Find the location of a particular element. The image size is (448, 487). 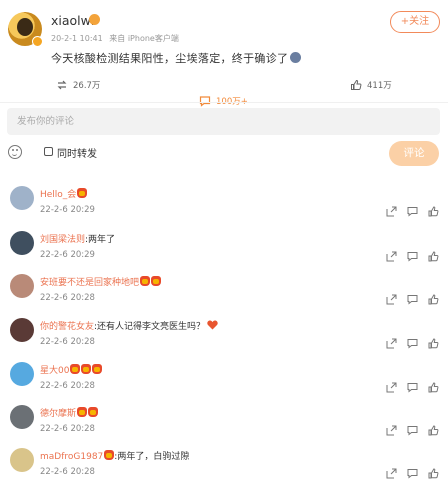

commenter-name: 安班要不还是回家种地吧 is located at coordinates (89, 283).